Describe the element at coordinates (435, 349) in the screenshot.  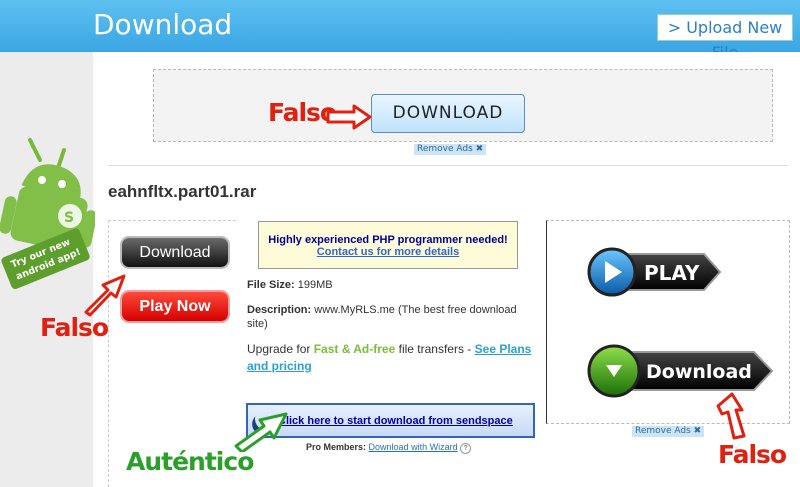
I see `upgrade-rest: file transfers -` at that location.